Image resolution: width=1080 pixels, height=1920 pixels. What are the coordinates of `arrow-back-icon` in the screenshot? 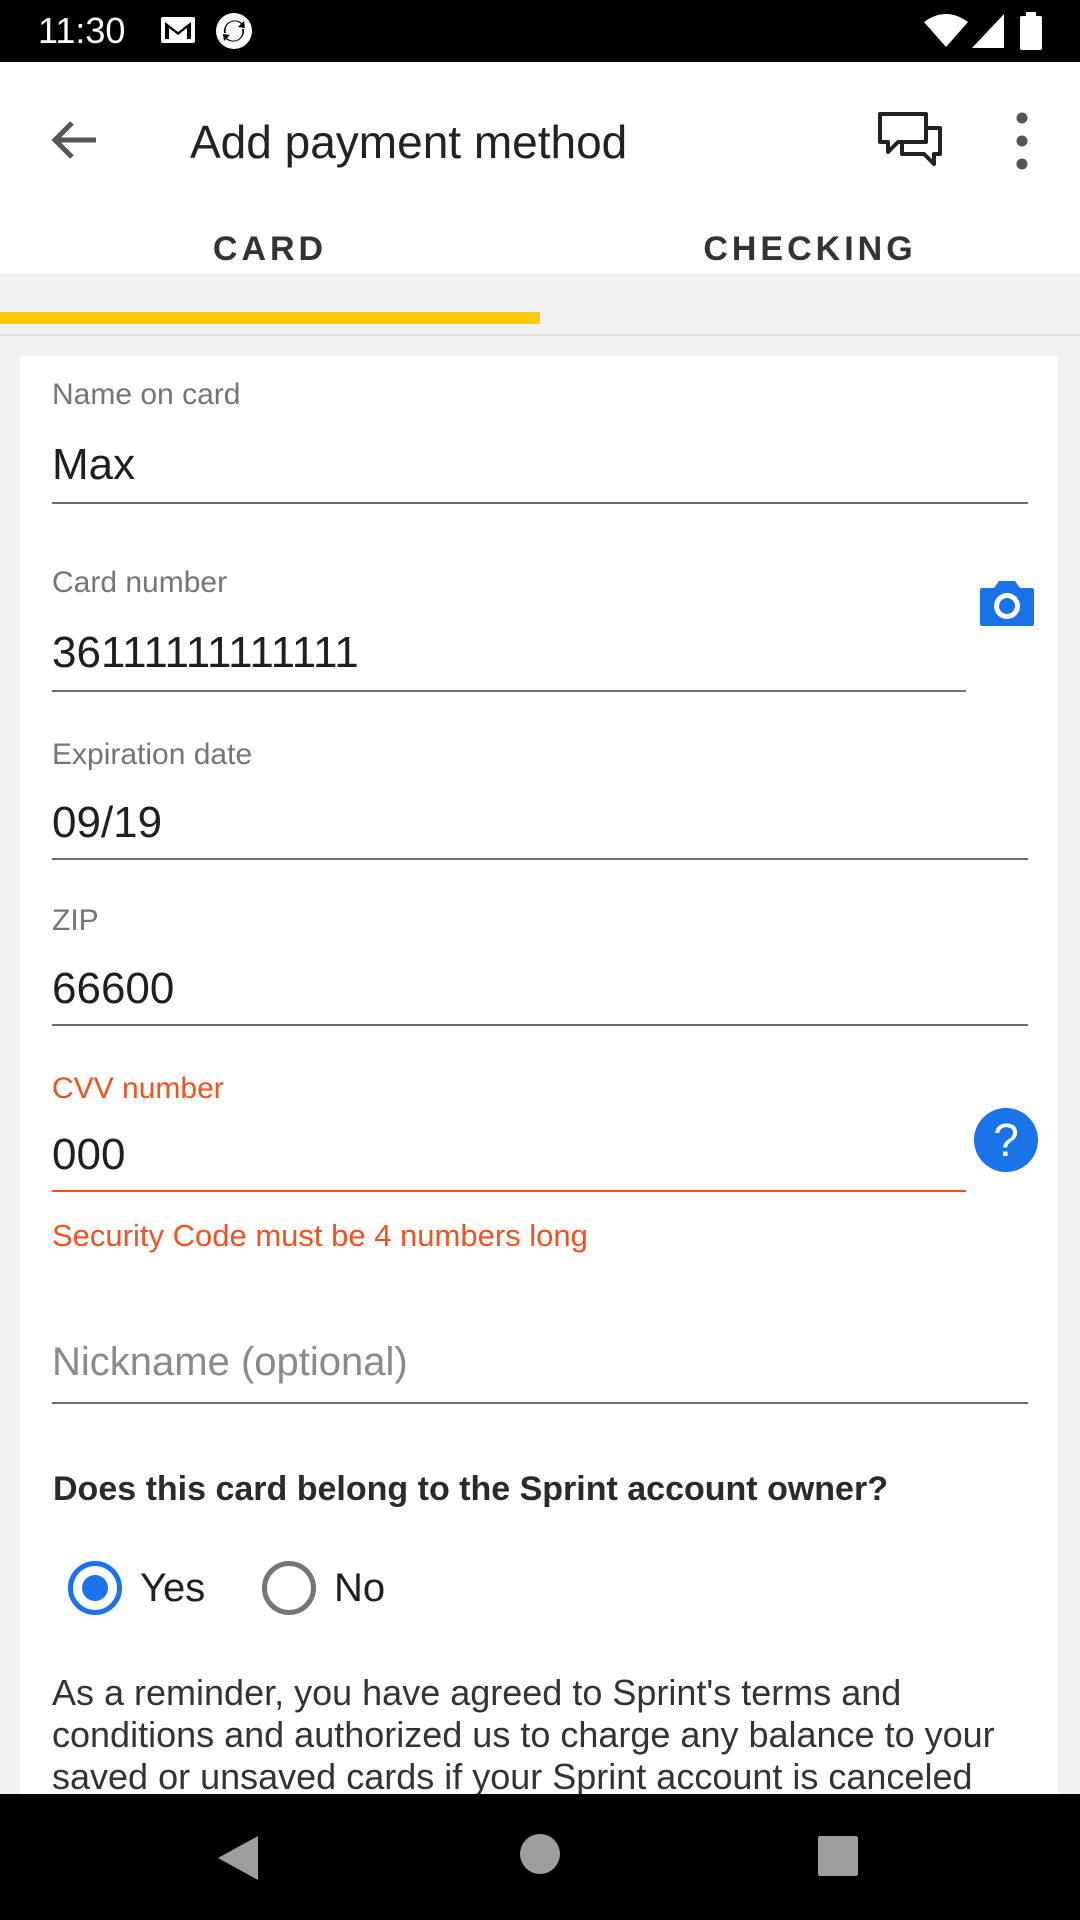 It's located at (73, 140).